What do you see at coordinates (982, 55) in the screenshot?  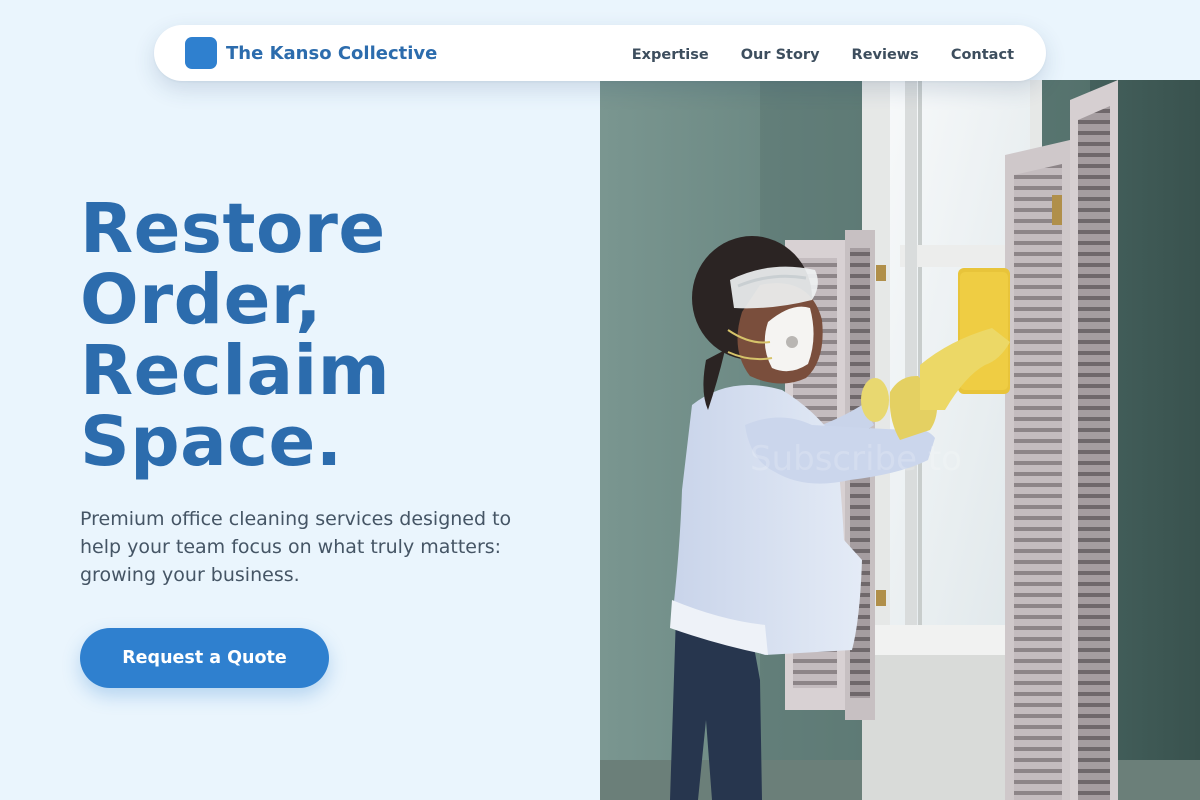 I see `nav-link-contact: Contact` at bounding box center [982, 55].